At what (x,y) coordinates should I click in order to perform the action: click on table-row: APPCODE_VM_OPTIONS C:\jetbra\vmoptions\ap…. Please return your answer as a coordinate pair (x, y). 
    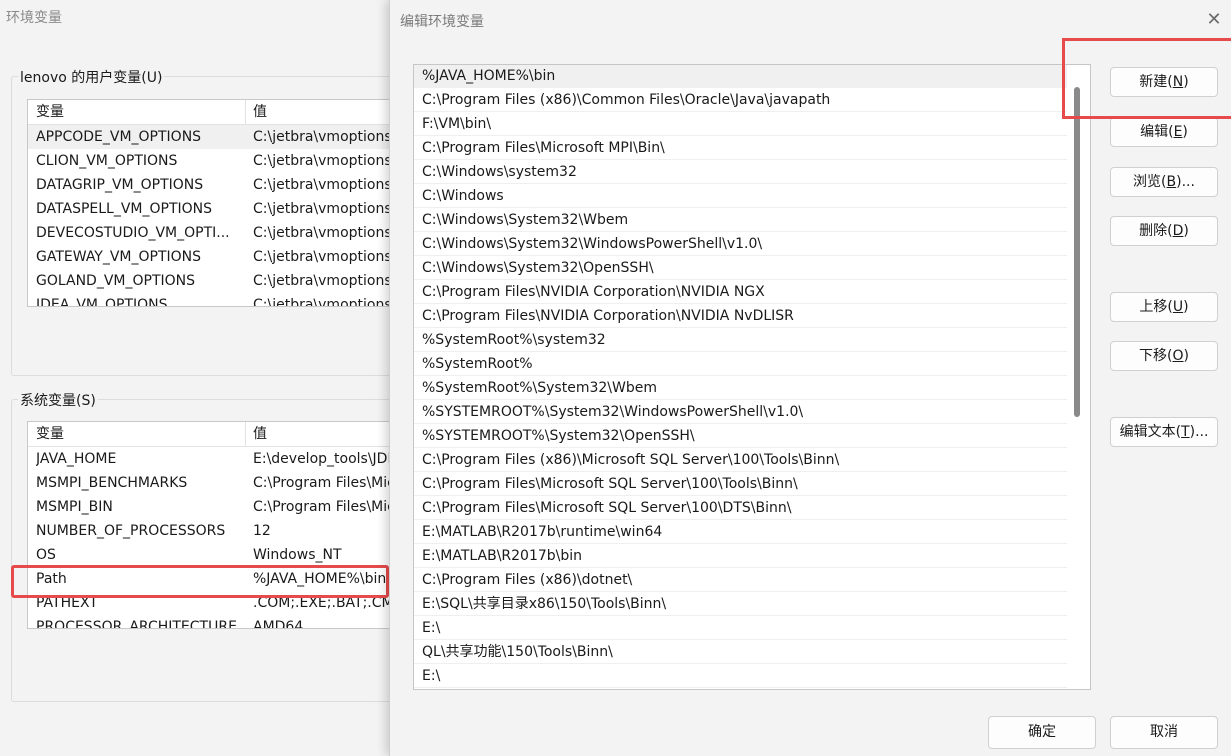
    Looking at the image, I should click on (218, 137).